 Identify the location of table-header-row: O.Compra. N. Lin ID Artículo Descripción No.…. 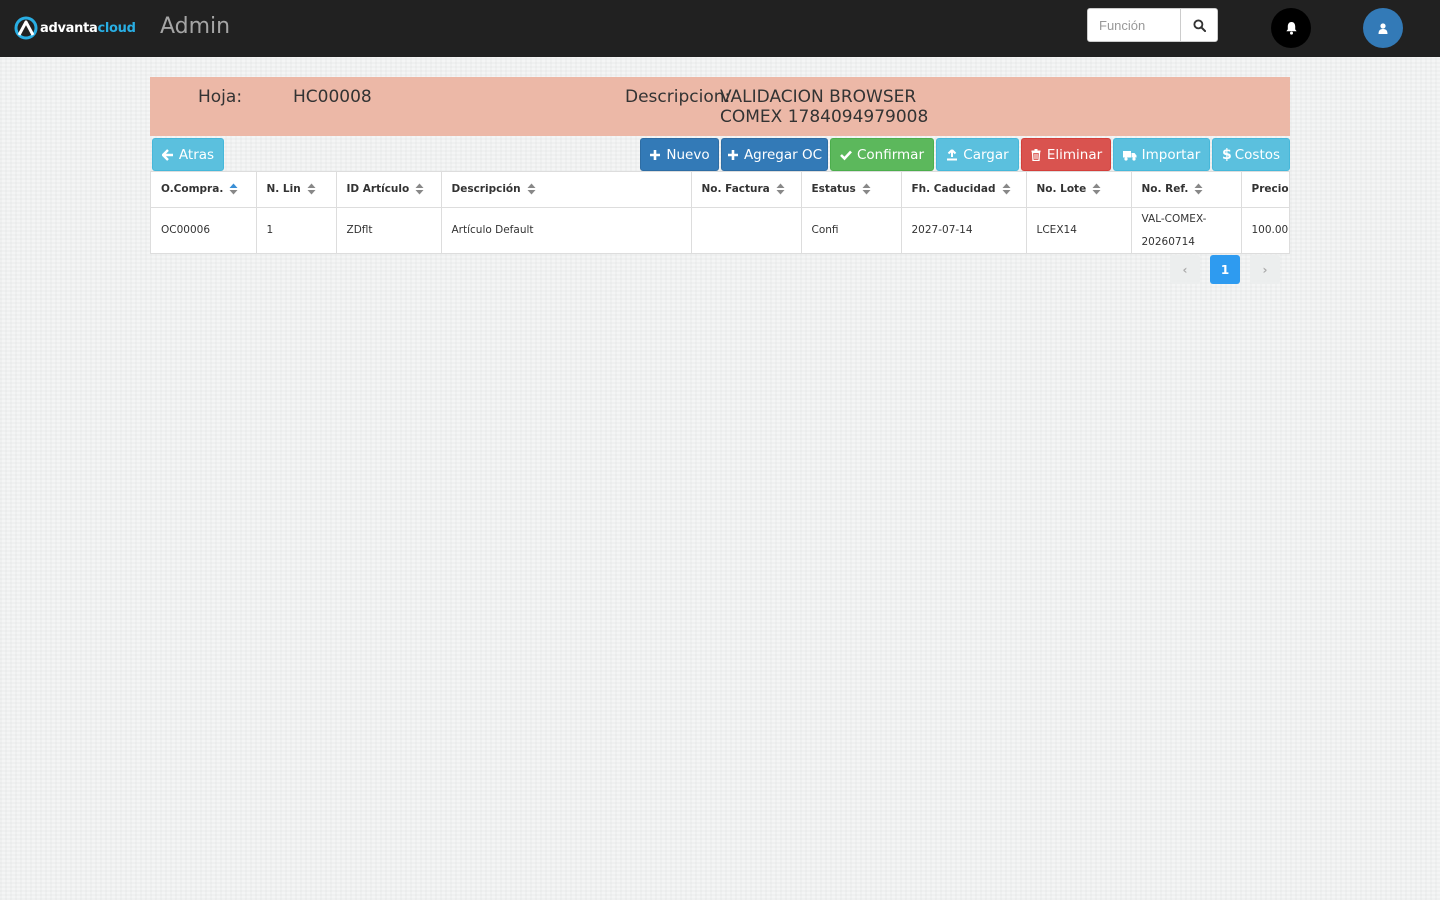
(720, 190).